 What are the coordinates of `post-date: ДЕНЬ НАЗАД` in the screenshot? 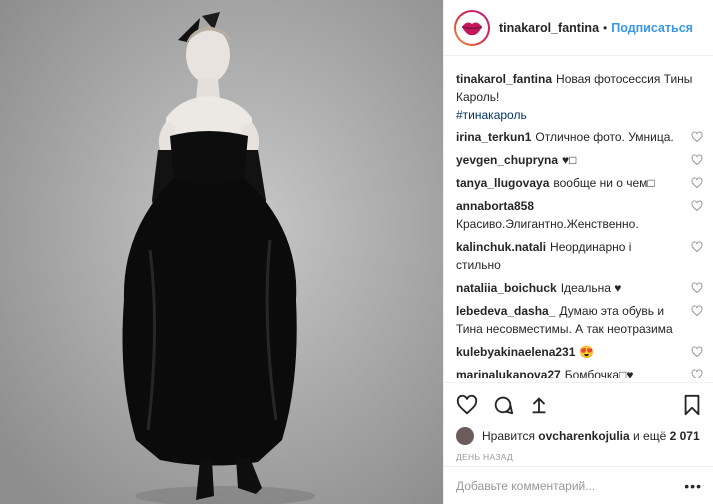 It's located at (579, 457).